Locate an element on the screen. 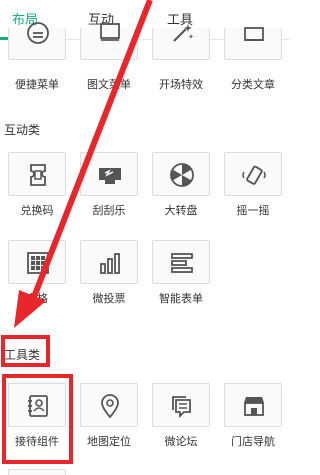 This screenshot has width=320, height=475. tile-quick-menu: 便捷菜单 is located at coordinates (37, 56).